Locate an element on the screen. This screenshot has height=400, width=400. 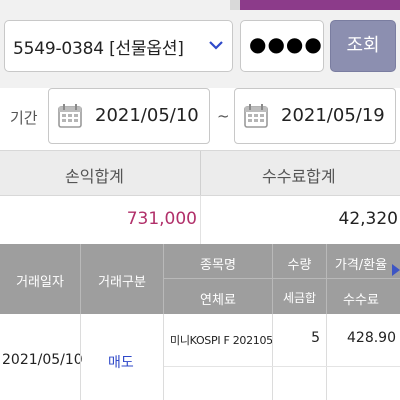
search-button: 조회 is located at coordinates (363, 46).